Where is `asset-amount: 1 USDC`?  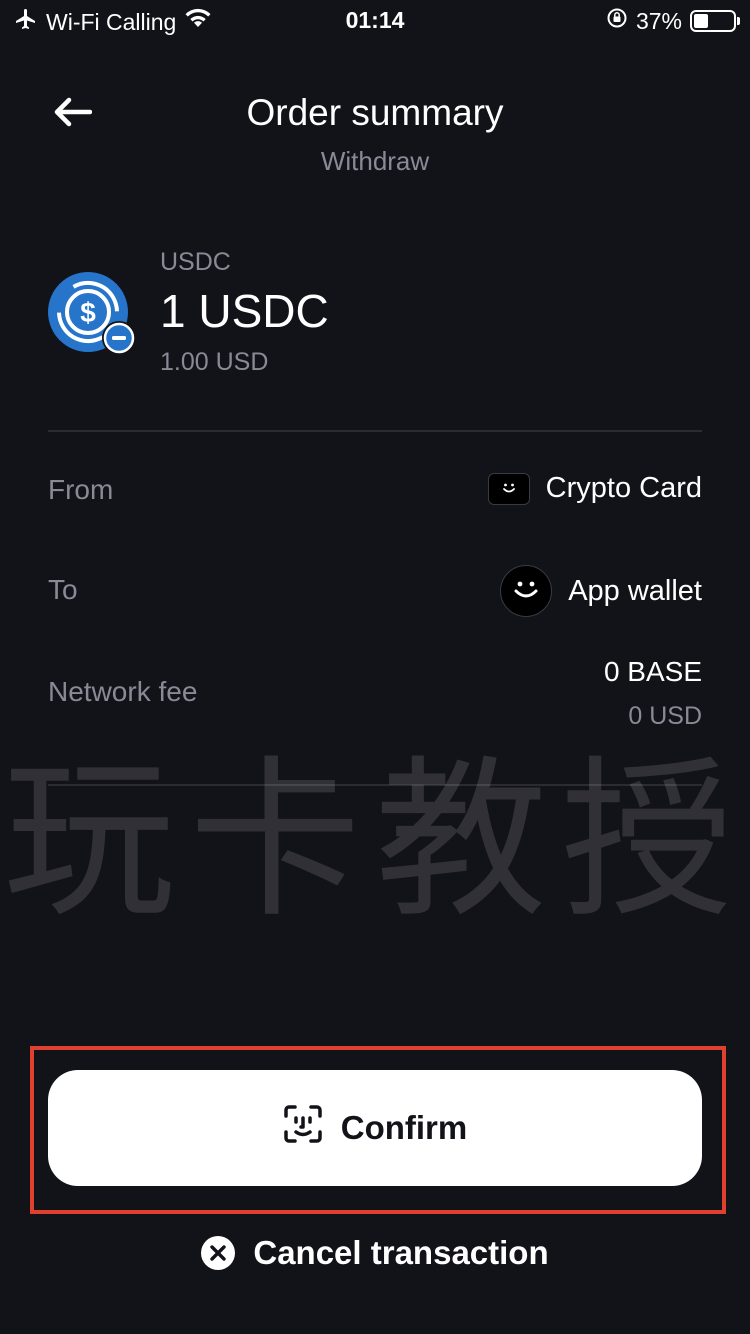 asset-amount: 1 USDC is located at coordinates (244, 311).